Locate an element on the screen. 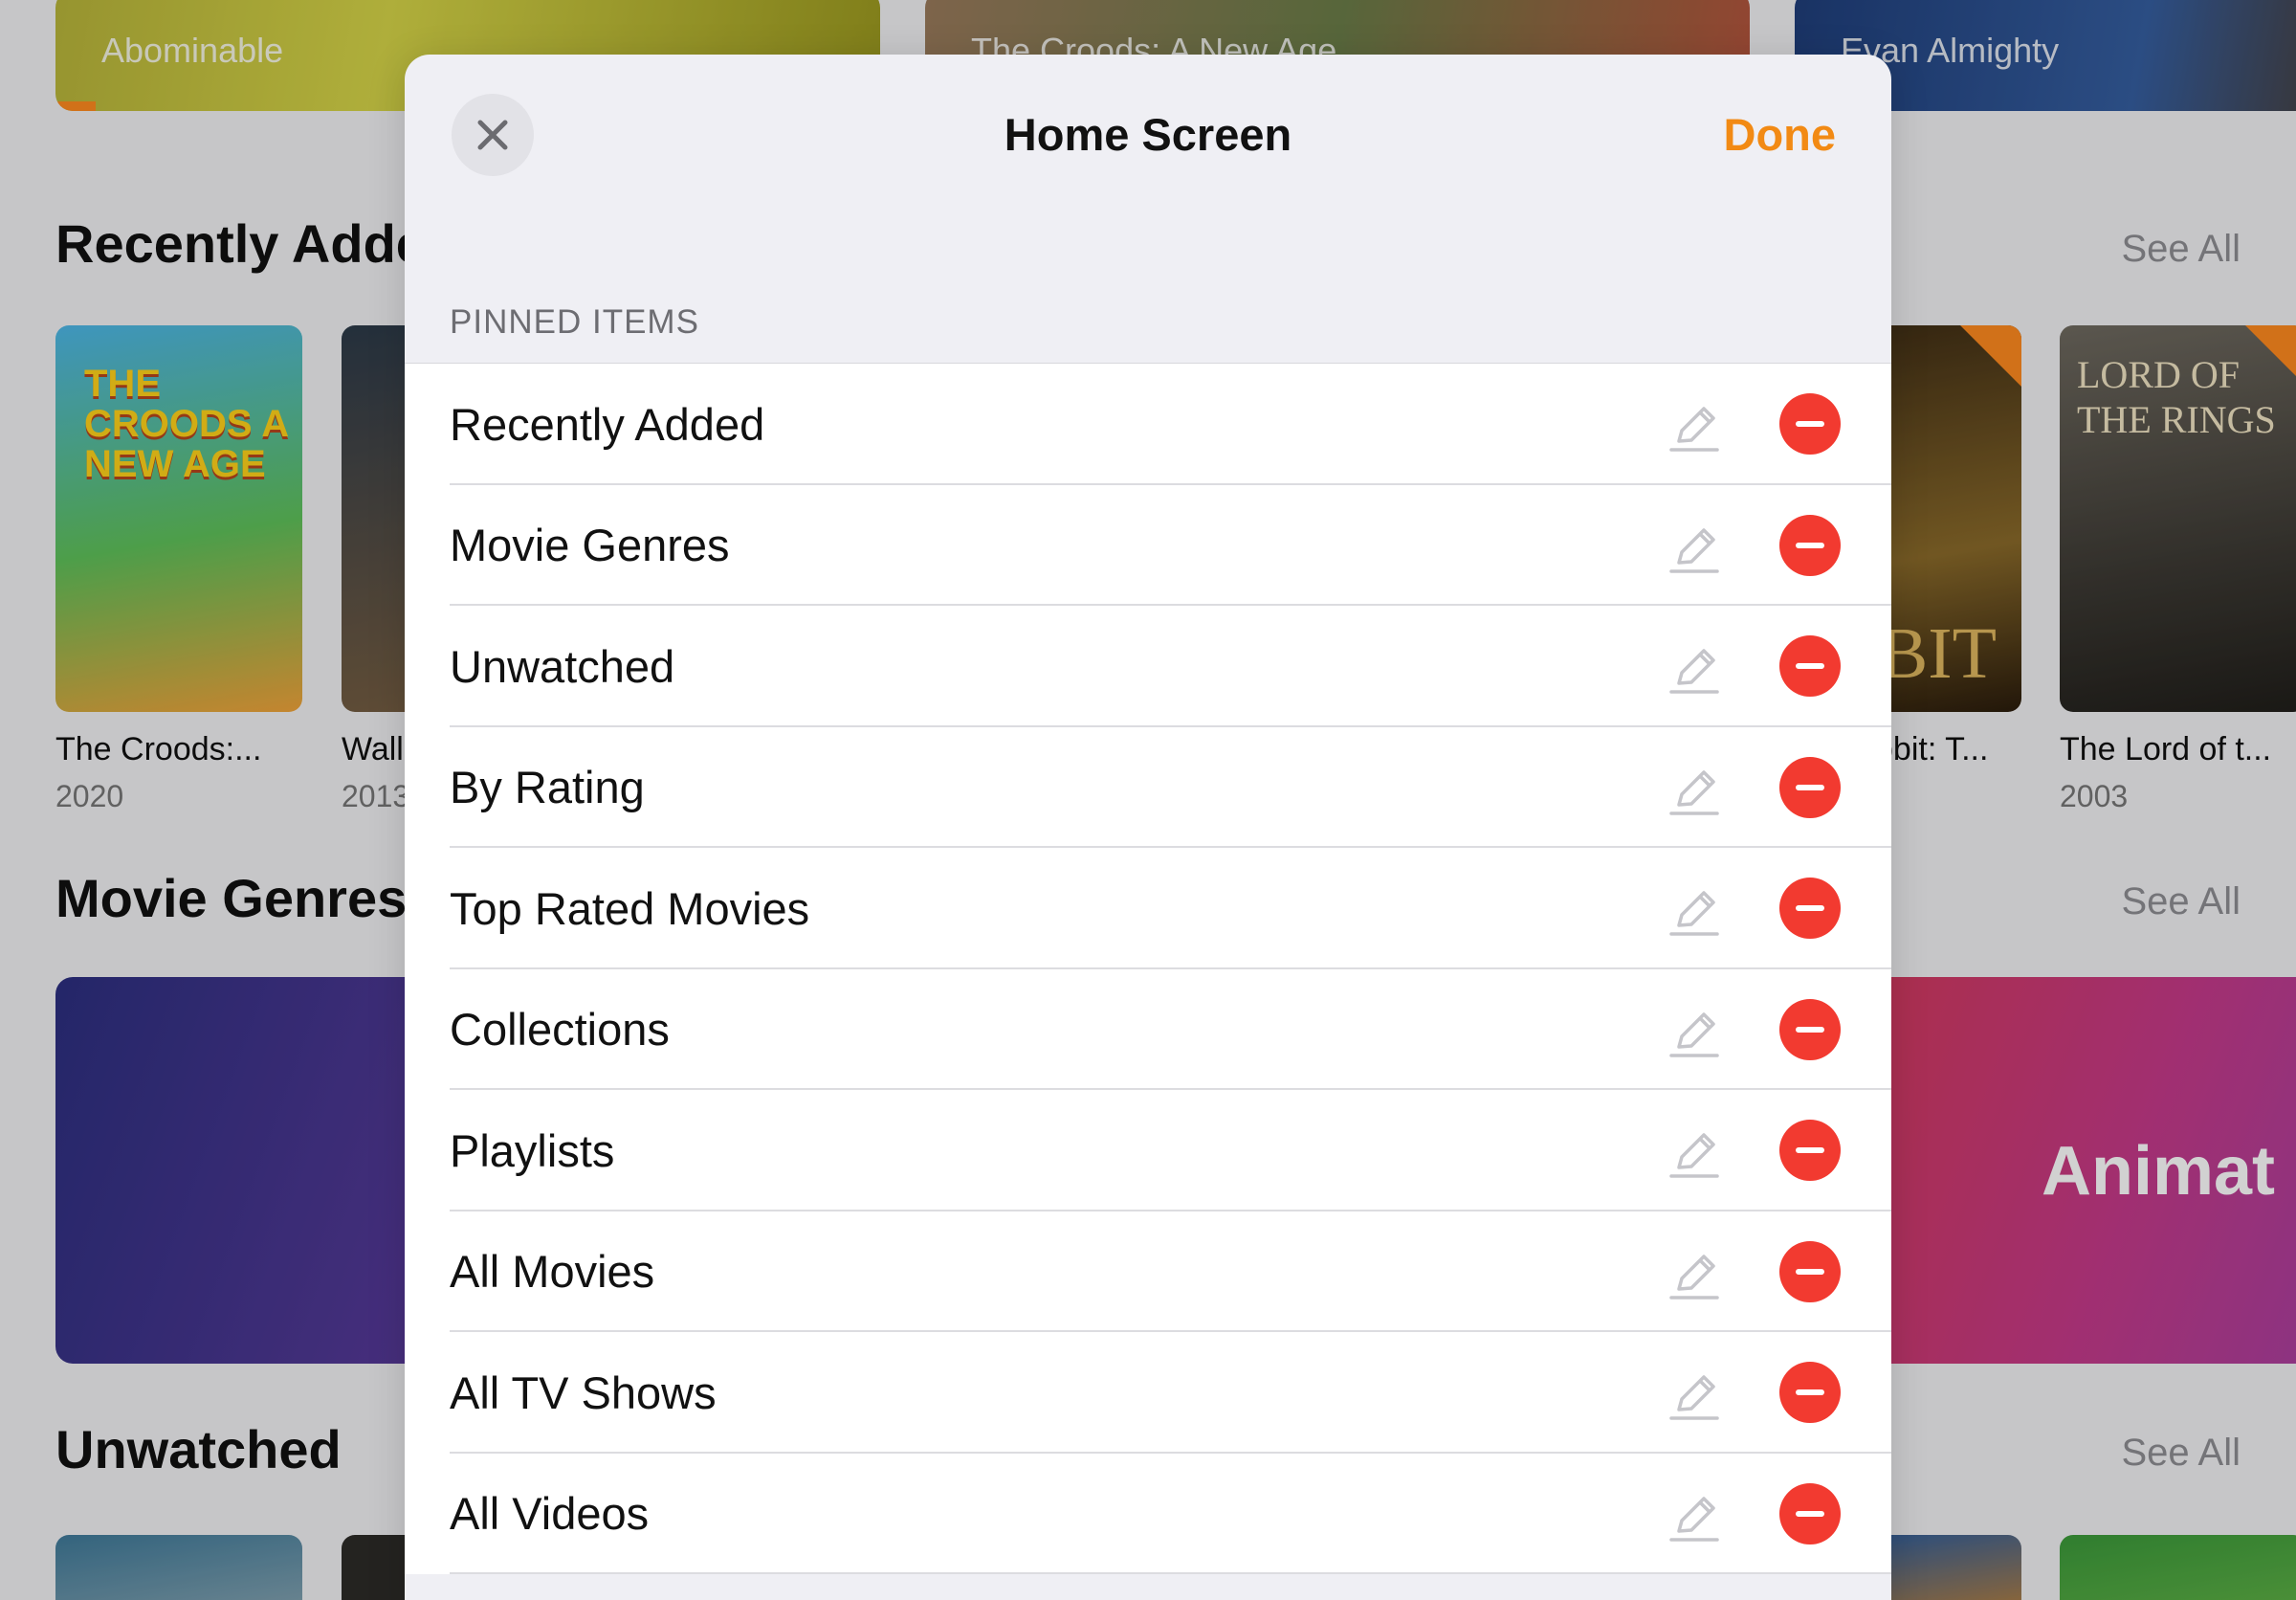 The width and height of the screenshot is (2296, 1600). pinned-item-row: All TV Shows is located at coordinates (1148, 1393).